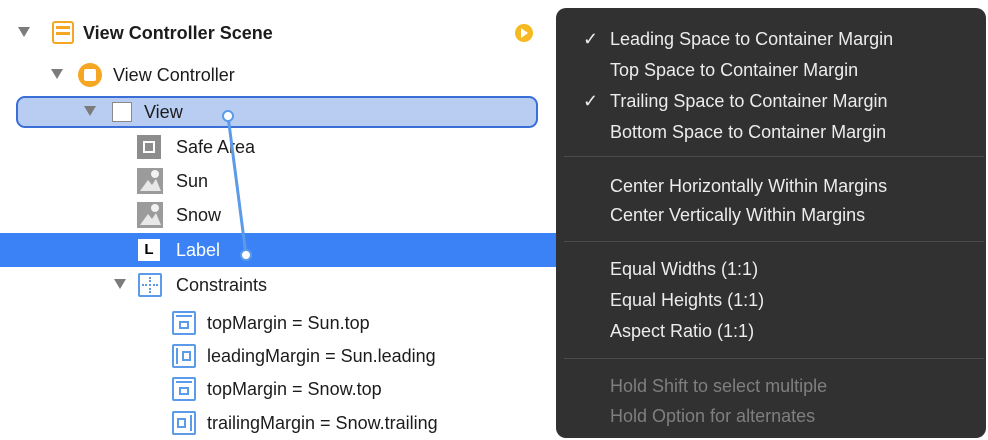  What do you see at coordinates (280, 33) in the screenshot?
I see `scene-row: View Controller Scene` at bounding box center [280, 33].